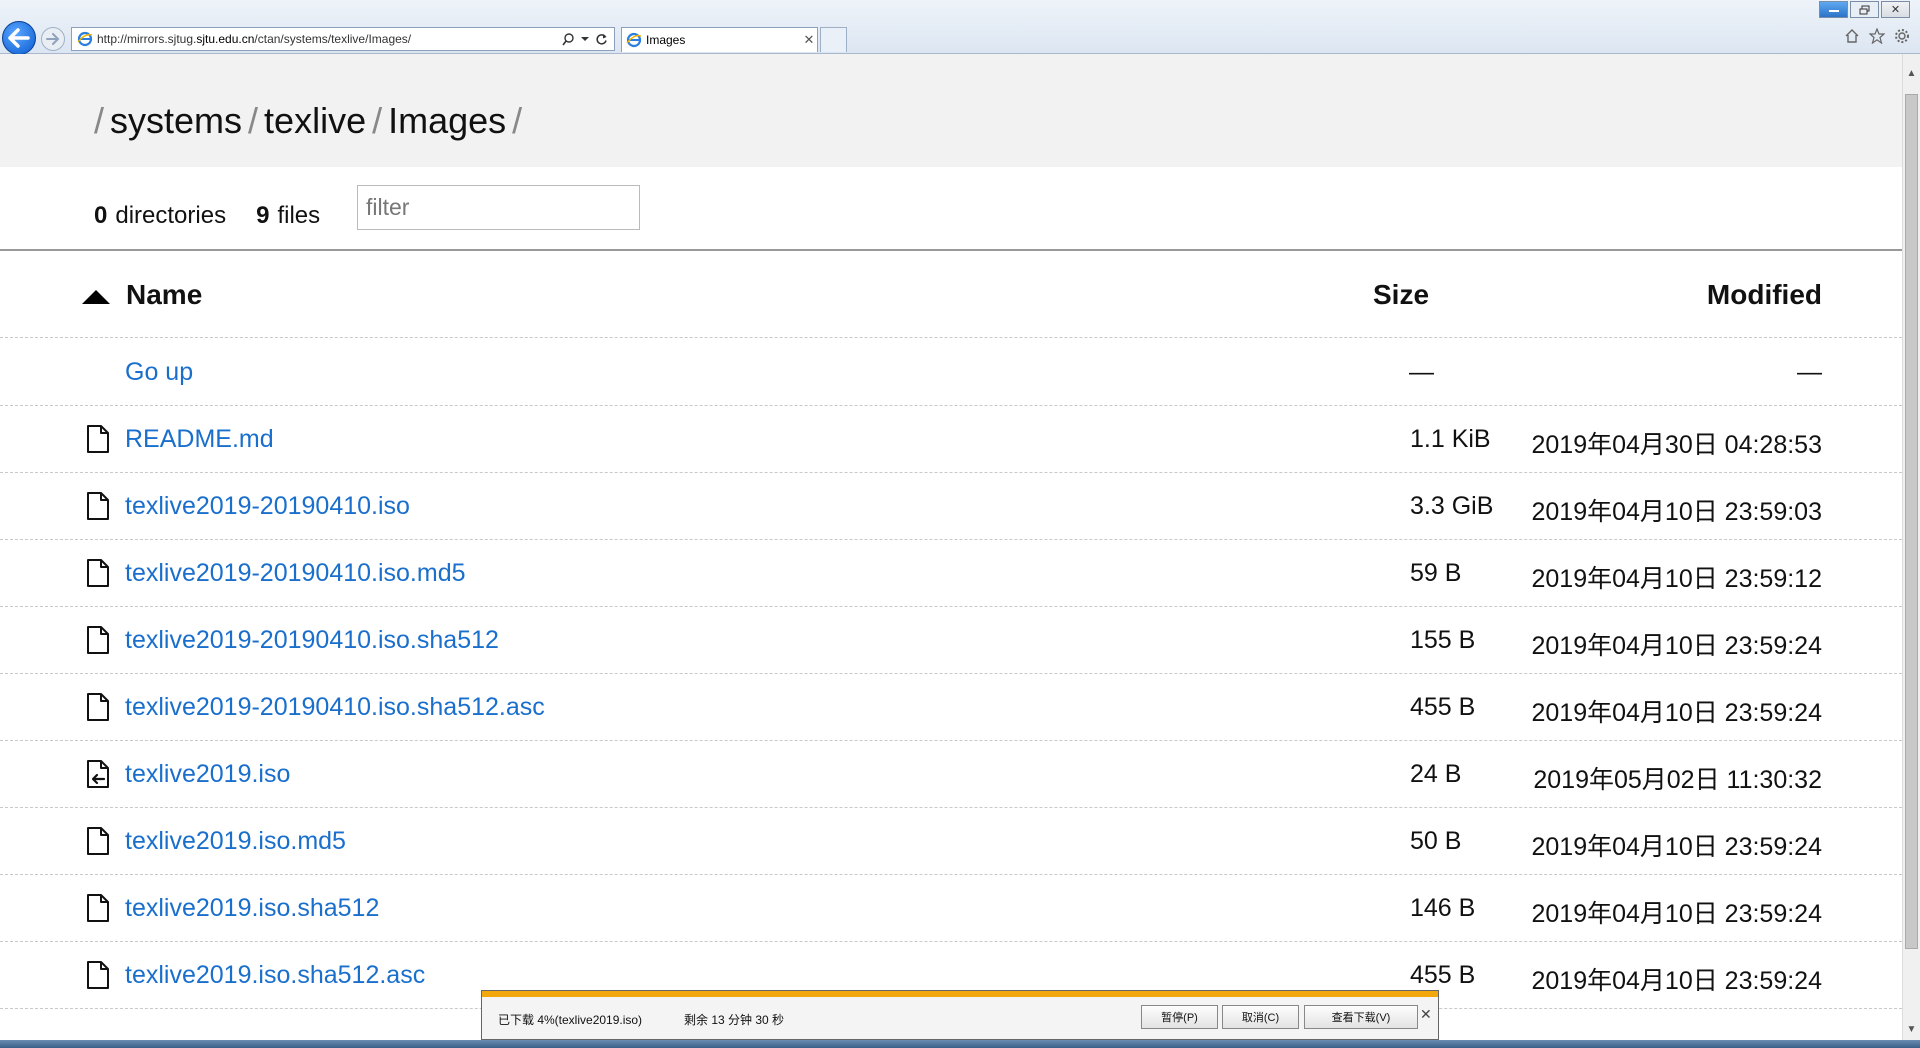  I want to click on sort-ascending-icon, so click(96, 297).